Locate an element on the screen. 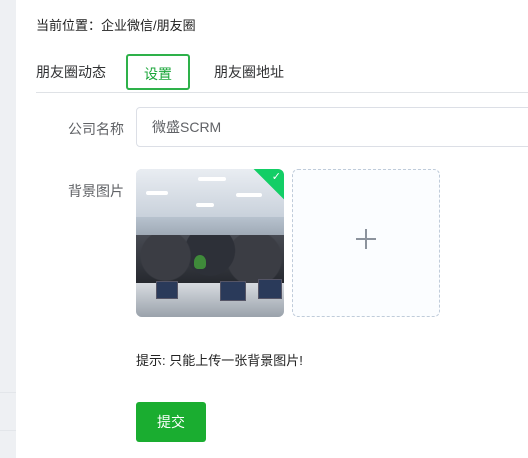 This screenshot has height=458, width=528. upload-hint: 提示: 只能上传一张背景图片! is located at coordinates (219, 360).